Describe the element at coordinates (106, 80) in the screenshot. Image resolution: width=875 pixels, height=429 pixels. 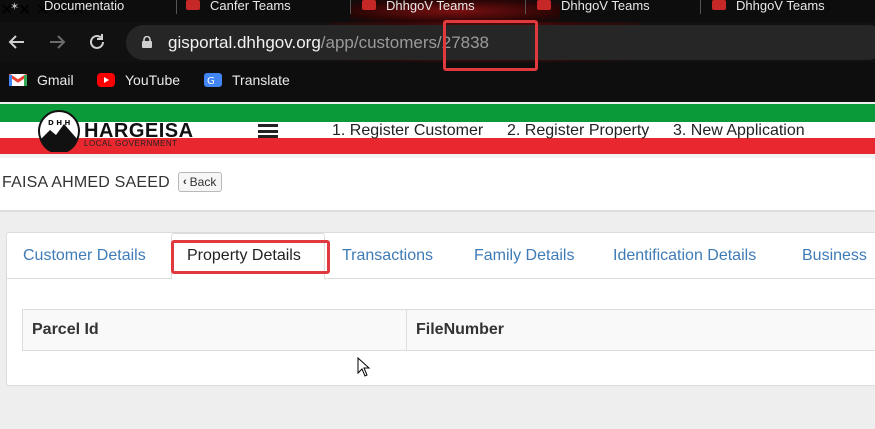
I see `youtube-icon` at that location.